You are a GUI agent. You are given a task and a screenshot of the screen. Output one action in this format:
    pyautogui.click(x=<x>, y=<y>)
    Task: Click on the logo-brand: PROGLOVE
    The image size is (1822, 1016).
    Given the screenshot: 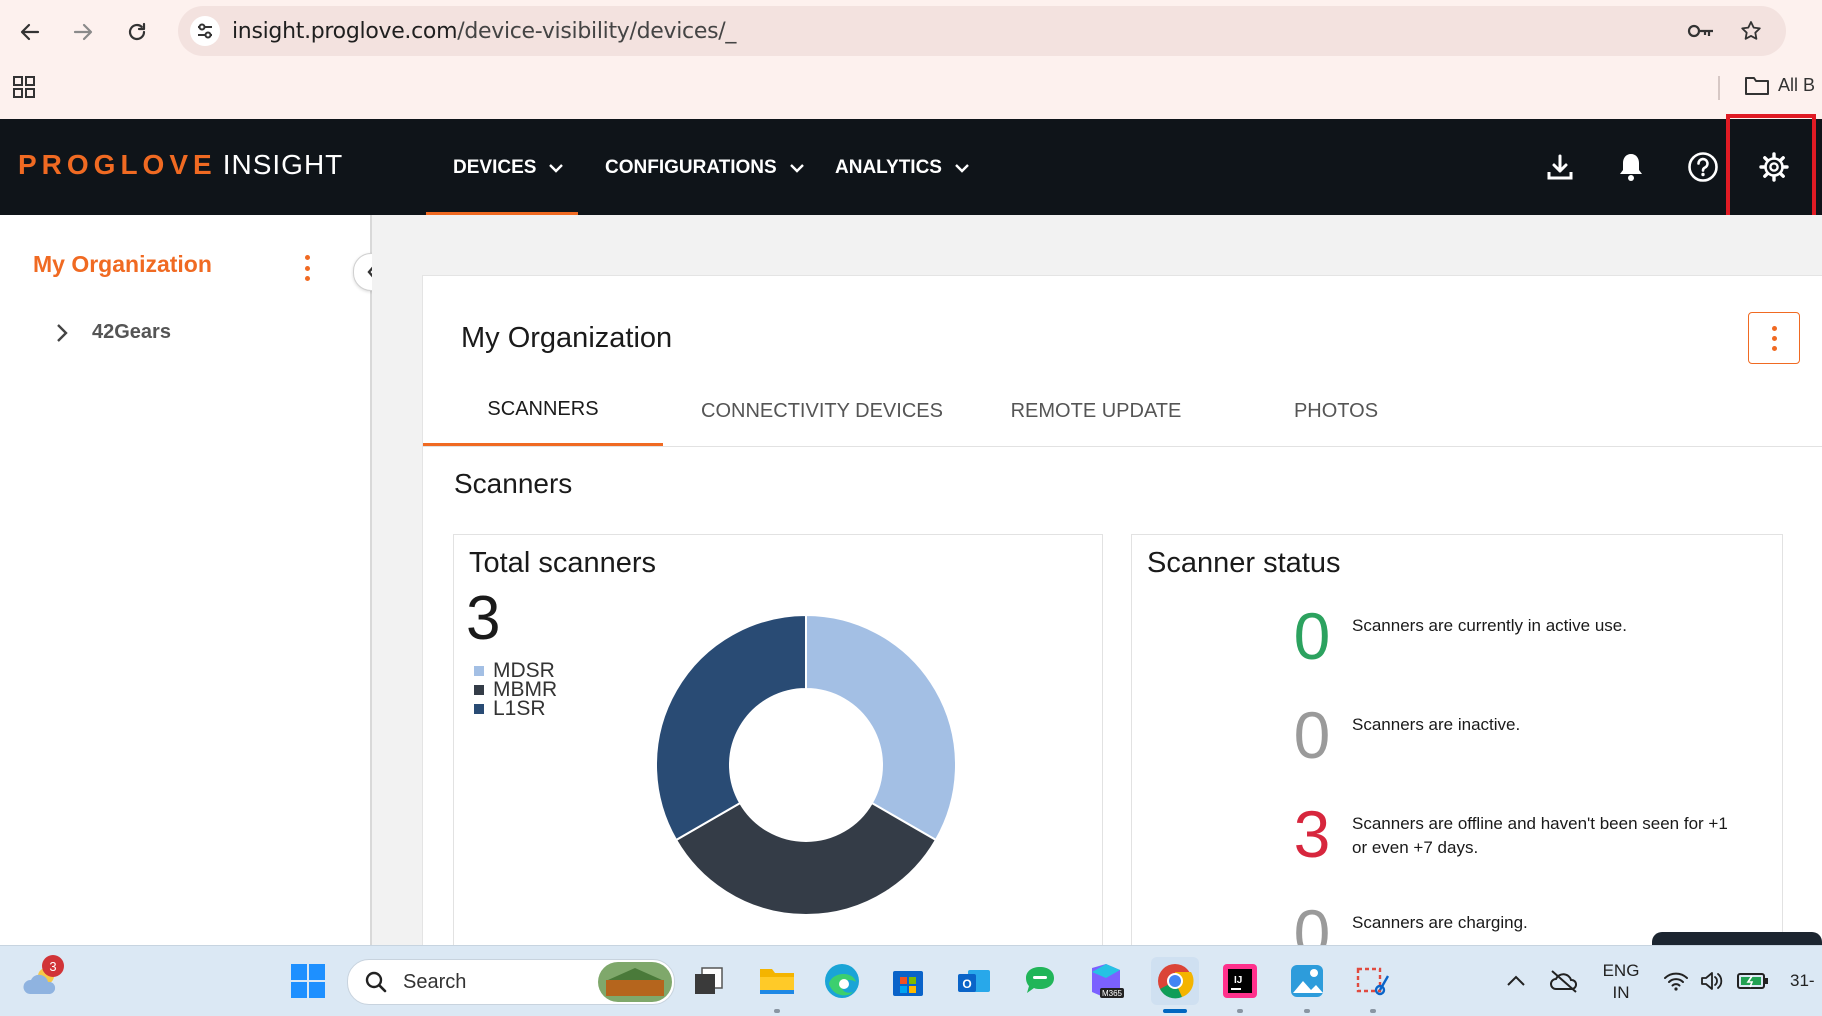 What is the action you would take?
    pyautogui.click(x=117, y=164)
    